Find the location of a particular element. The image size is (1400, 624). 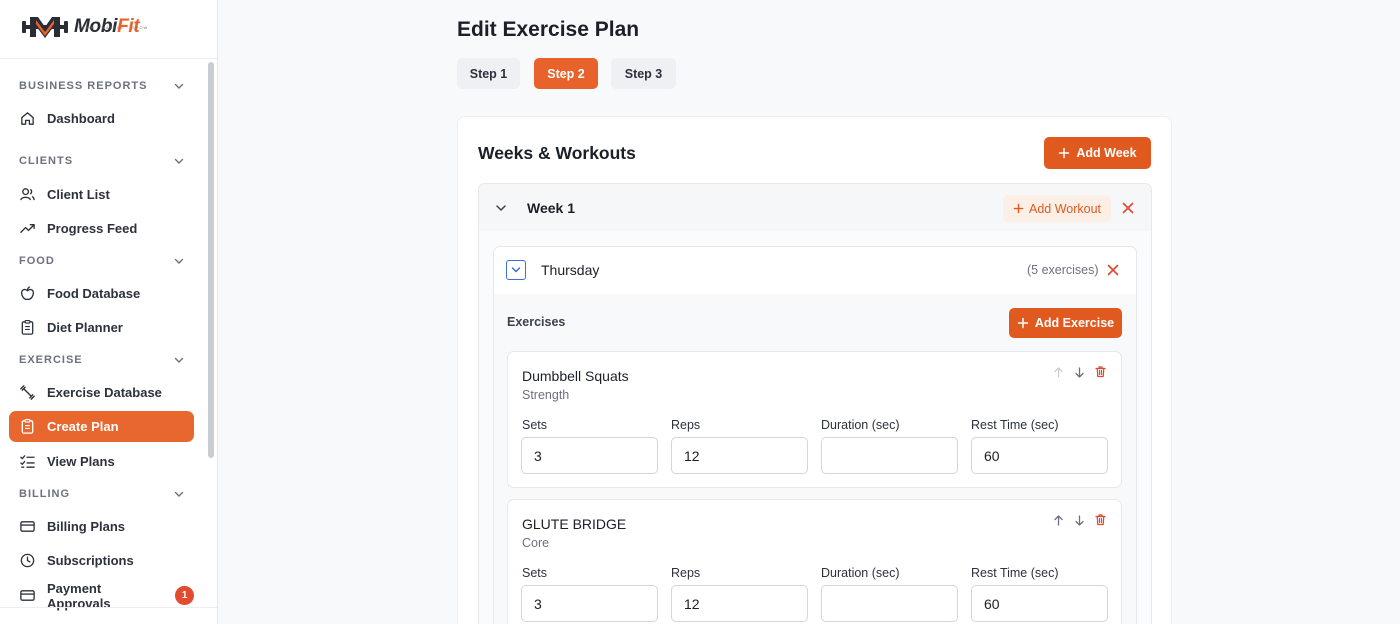

sidebar-item-client-list: Client List is located at coordinates (101, 194).